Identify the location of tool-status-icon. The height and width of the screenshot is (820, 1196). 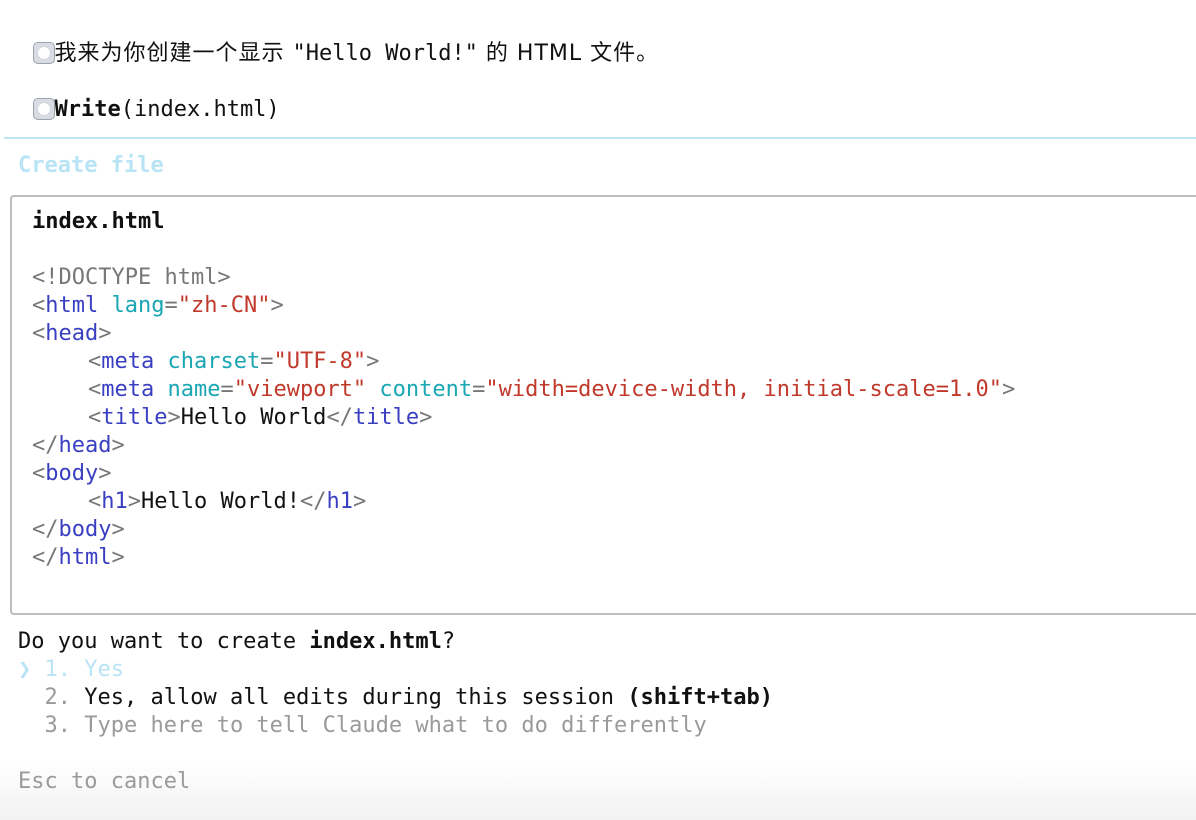
(43, 109).